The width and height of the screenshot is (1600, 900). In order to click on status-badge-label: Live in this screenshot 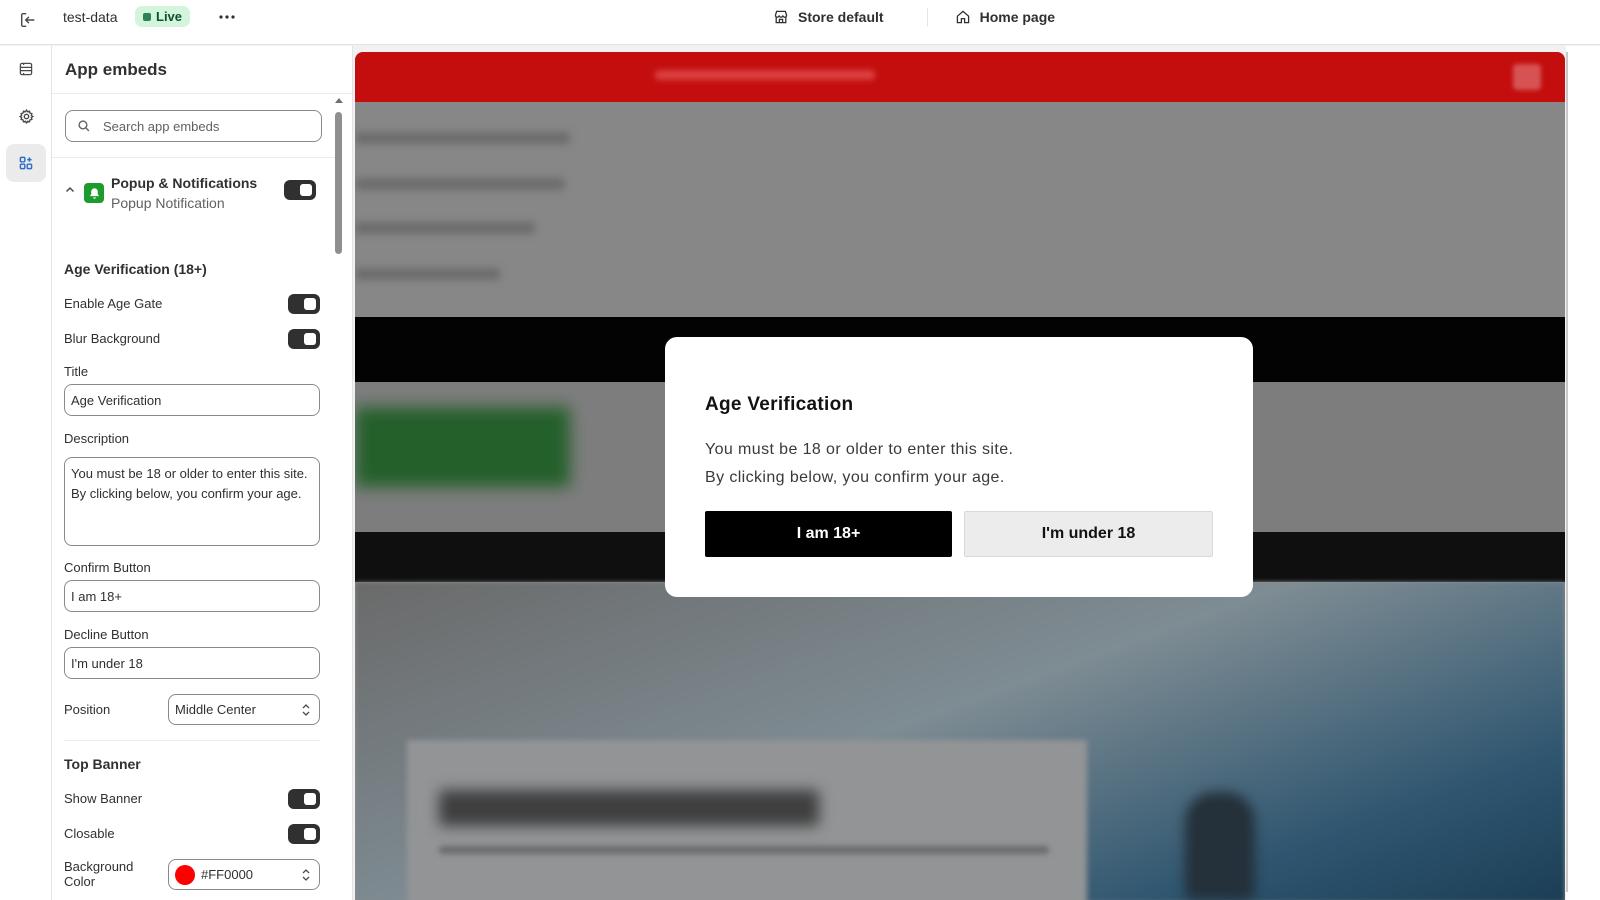, I will do `click(169, 16)`.